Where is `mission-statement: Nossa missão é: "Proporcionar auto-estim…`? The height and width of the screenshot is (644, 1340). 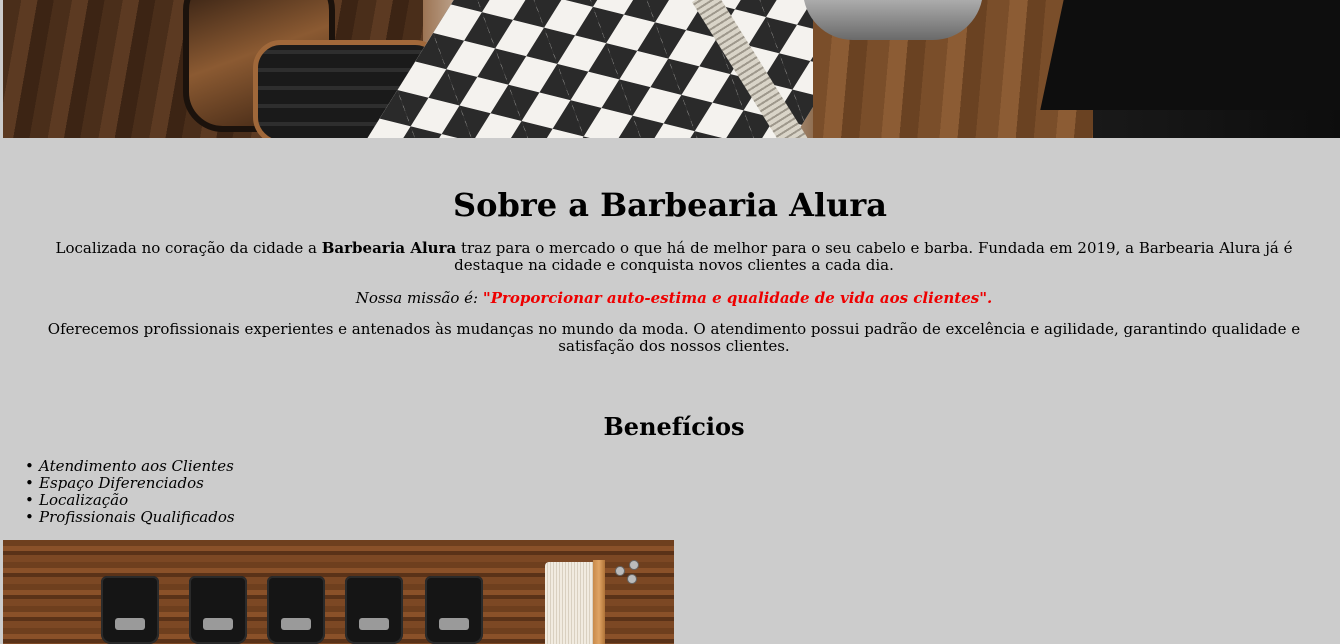 mission-statement: Nossa missão é: "Proporcionar auto-estim… is located at coordinates (670, 298).